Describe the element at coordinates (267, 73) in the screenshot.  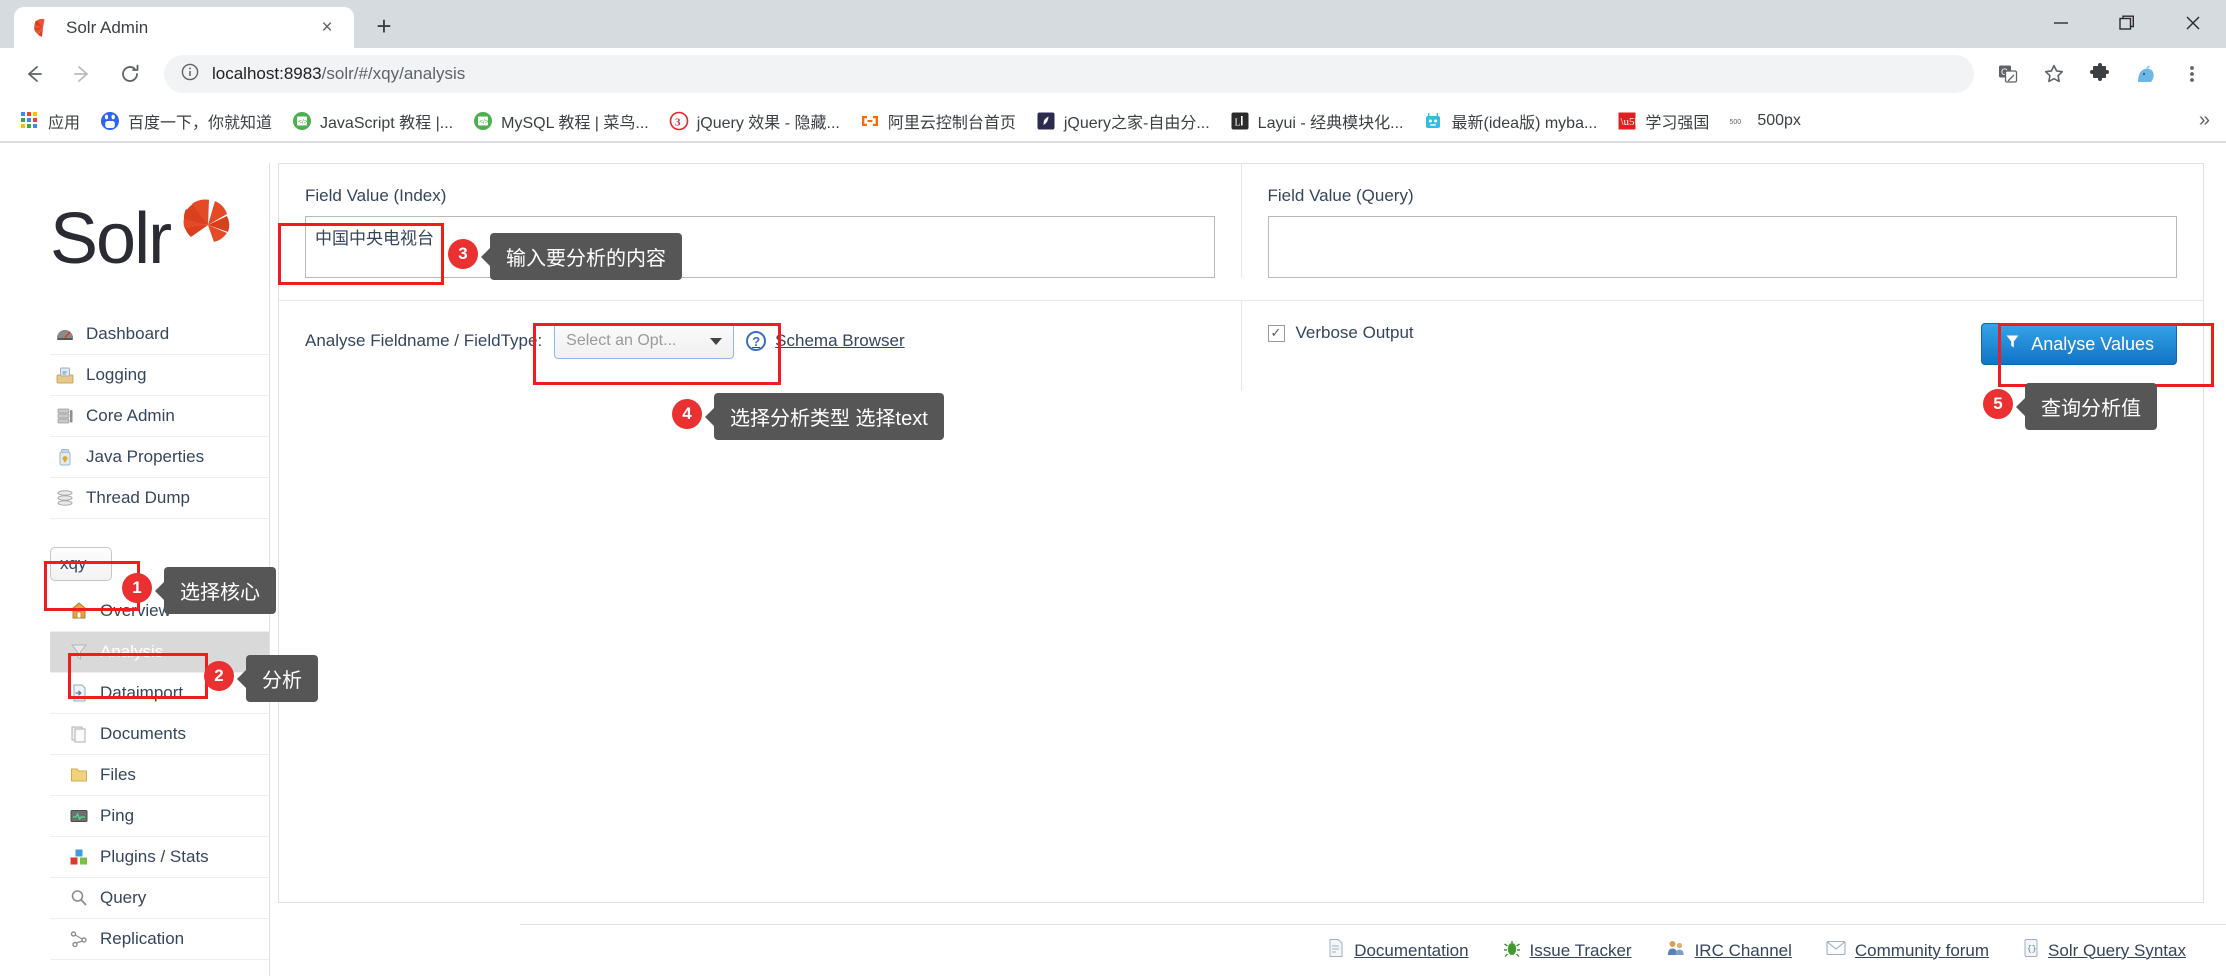
I see `url-host: localhost:8983` at that location.